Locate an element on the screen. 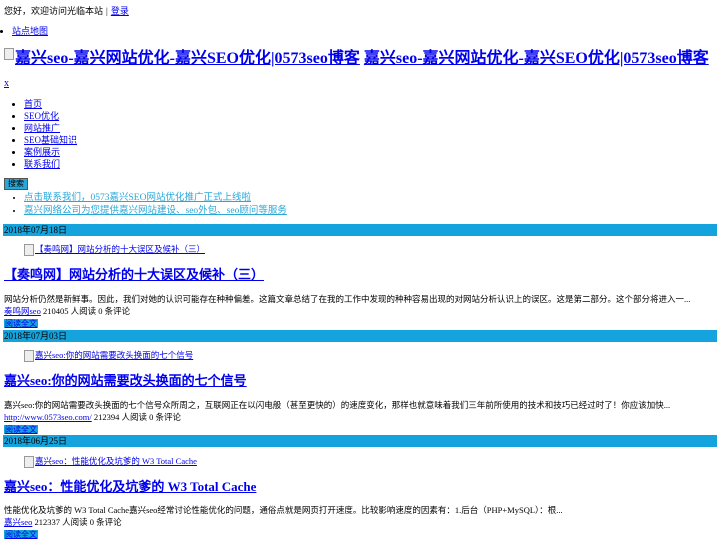  thumbnail-link: 嘉兴seo:你的网站需要改头换面的七个信号 is located at coordinates (114, 355).